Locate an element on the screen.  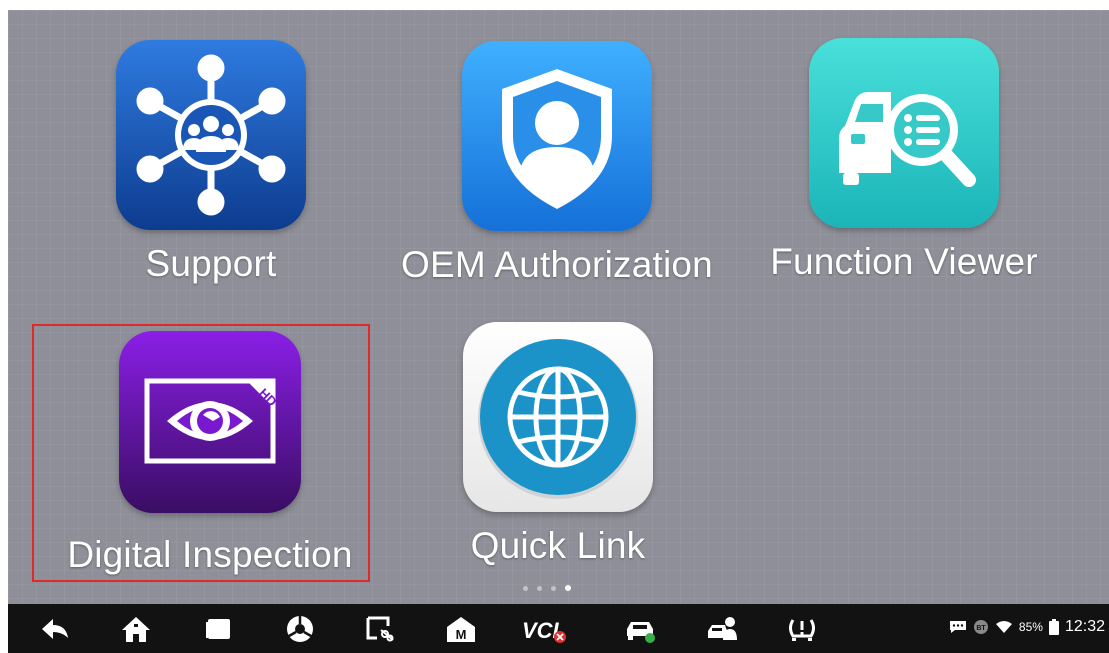
app-quick-link: Quick Link is located at coordinates (558, 447).